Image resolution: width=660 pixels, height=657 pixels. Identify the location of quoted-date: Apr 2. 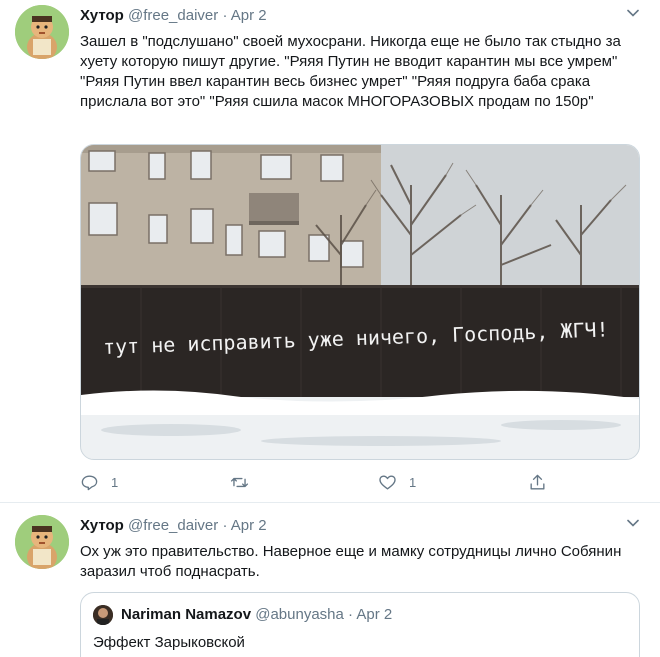
(374, 614).